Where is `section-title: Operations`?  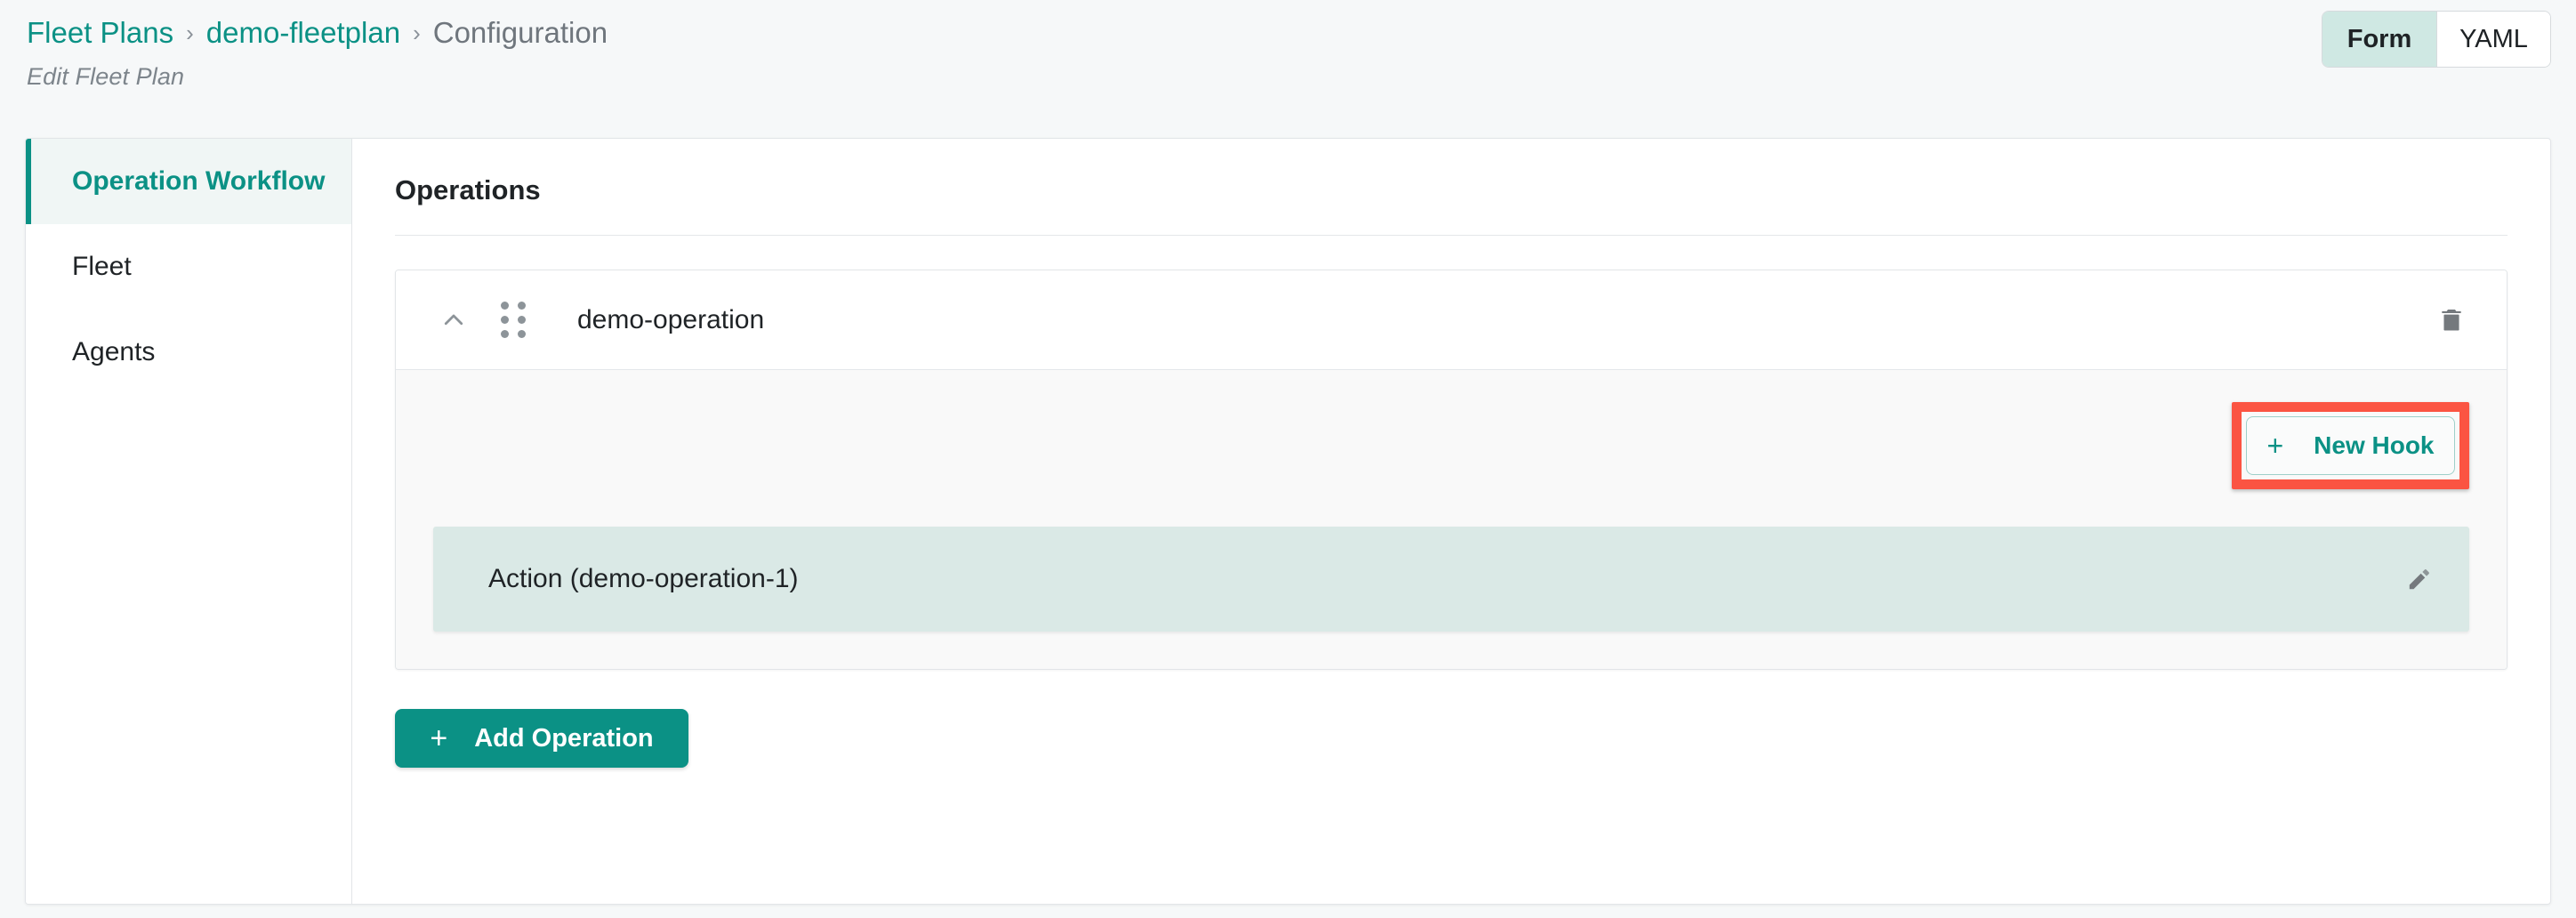 section-title: Operations is located at coordinates (468, 189).